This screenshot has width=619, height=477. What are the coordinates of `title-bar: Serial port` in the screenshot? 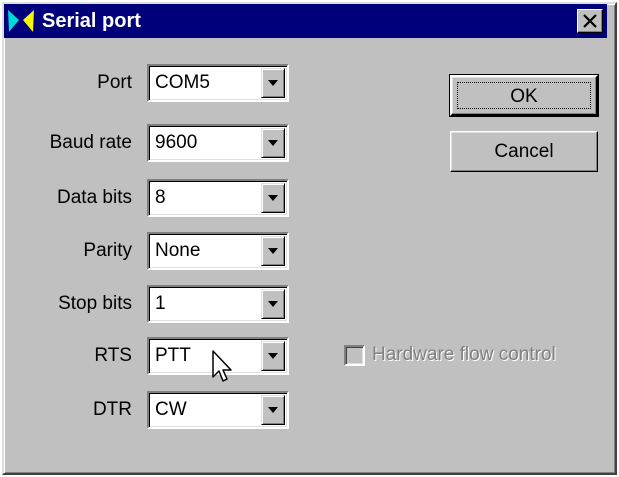 It's located at (305, 21).